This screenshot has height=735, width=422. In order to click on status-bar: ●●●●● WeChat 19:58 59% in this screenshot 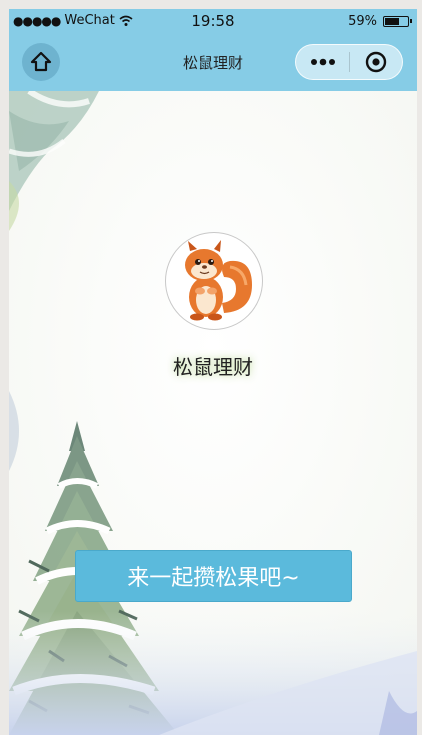, I will do `click(213, 22)`.